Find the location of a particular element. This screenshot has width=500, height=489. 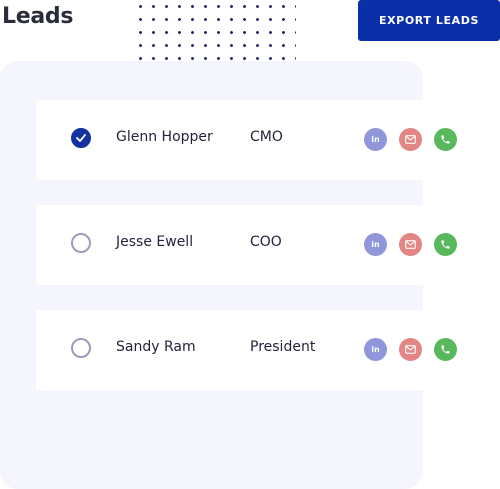

lead-role: President is located at coordinates (283, 347).